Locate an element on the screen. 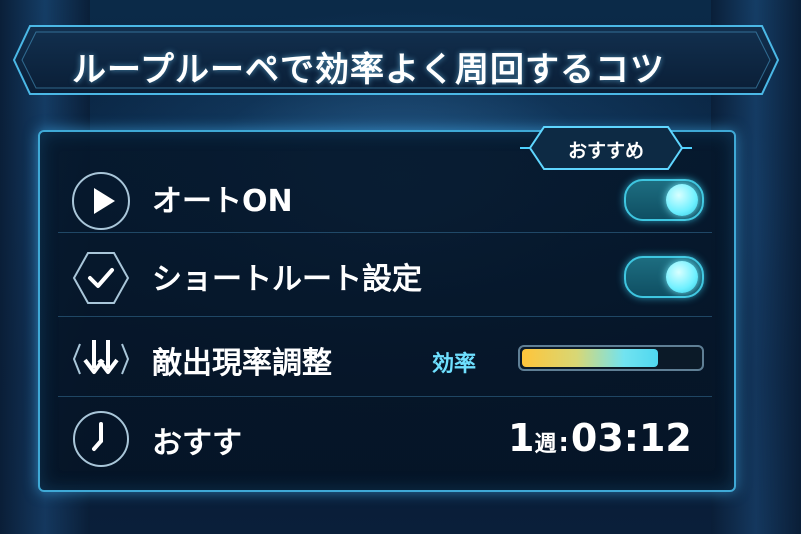 The width and height of the screenshot is (801, 534). row-enemy-rate: 敵出現率調整 効率 is located at coordinates (385, 358).